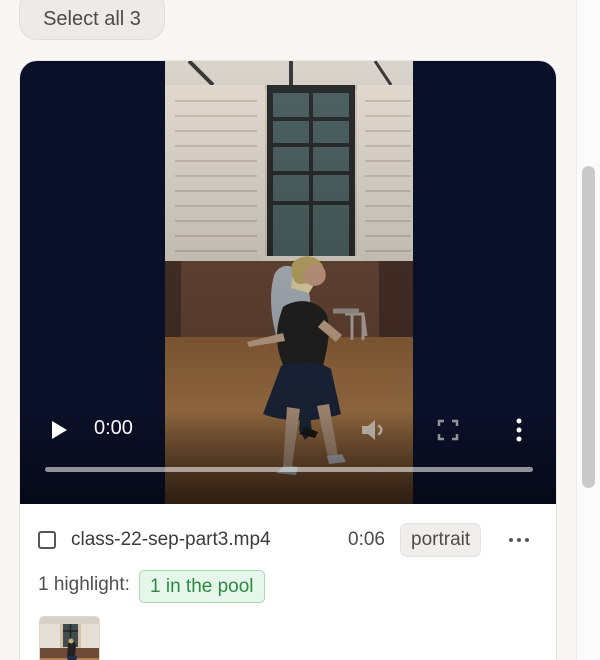  I want to click on more-horizontal-icon, so click(519, 540).